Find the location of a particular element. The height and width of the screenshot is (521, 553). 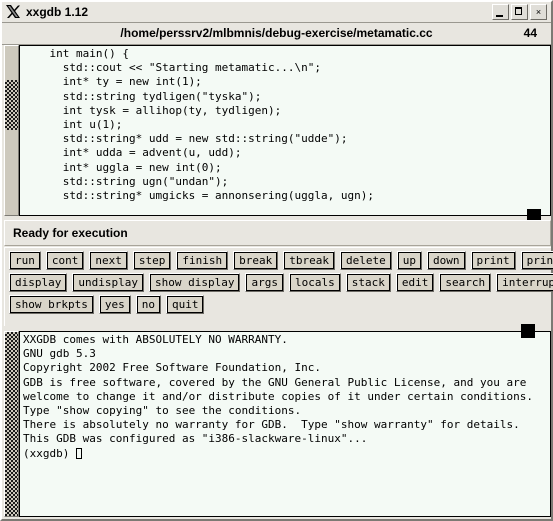

gdb-output-line: XXGDB comes with ABSOLUTELY NO WARRANTY. is located at coordinates (155, 339).